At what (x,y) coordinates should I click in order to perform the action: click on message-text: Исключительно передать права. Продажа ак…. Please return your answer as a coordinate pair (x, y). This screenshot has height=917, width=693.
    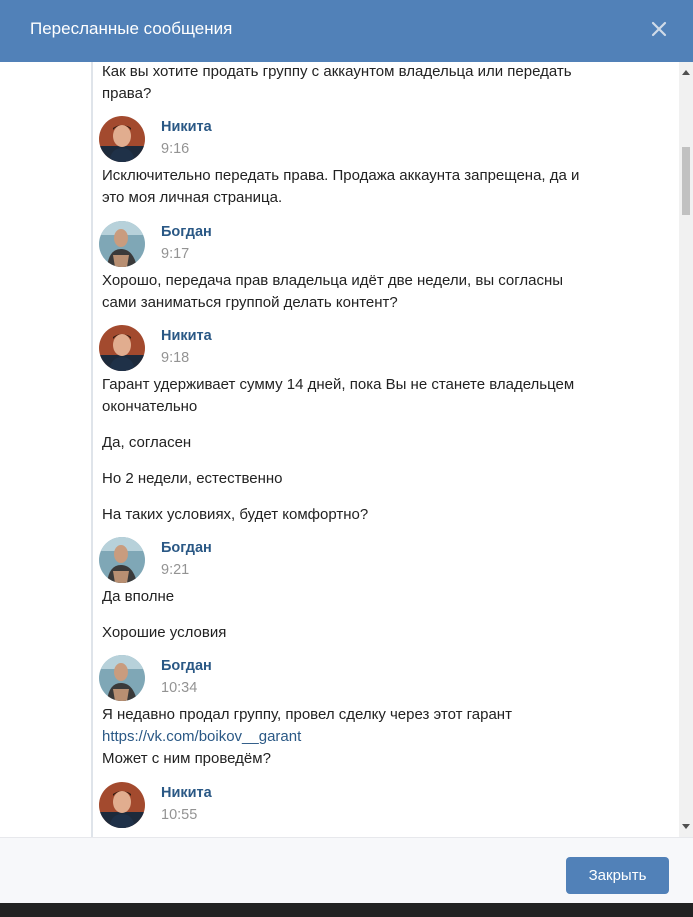
    Looking at the image, I should click on (341, 175).